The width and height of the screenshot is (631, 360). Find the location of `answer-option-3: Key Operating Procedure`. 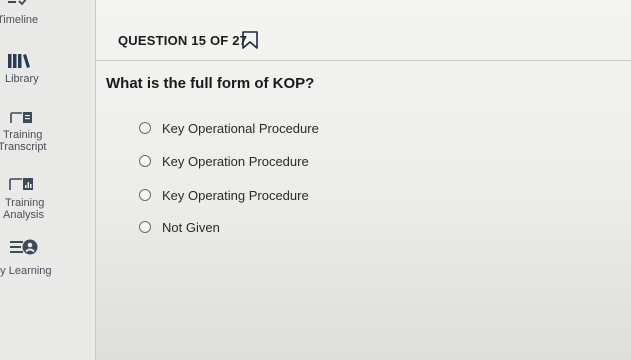

answer-option-3: Key Operating Procedure is located at coordinates (289, 195).